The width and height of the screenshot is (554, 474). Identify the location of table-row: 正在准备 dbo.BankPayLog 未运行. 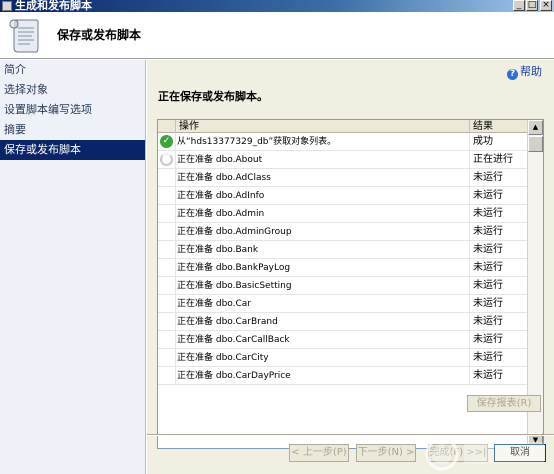
(343, 268).